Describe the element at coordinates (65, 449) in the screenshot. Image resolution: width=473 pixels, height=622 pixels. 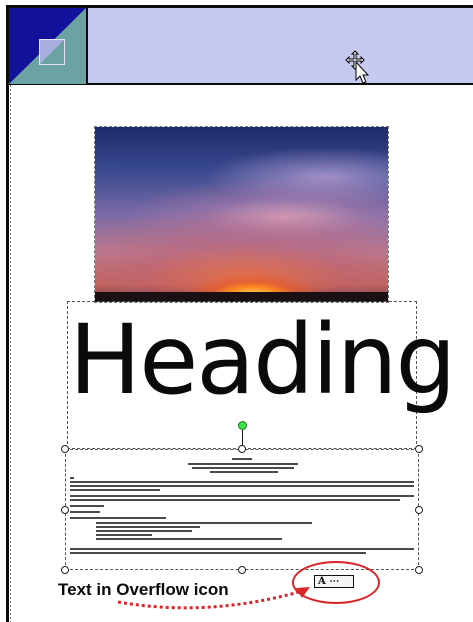
I see `resize-handle-top-left` at that location.